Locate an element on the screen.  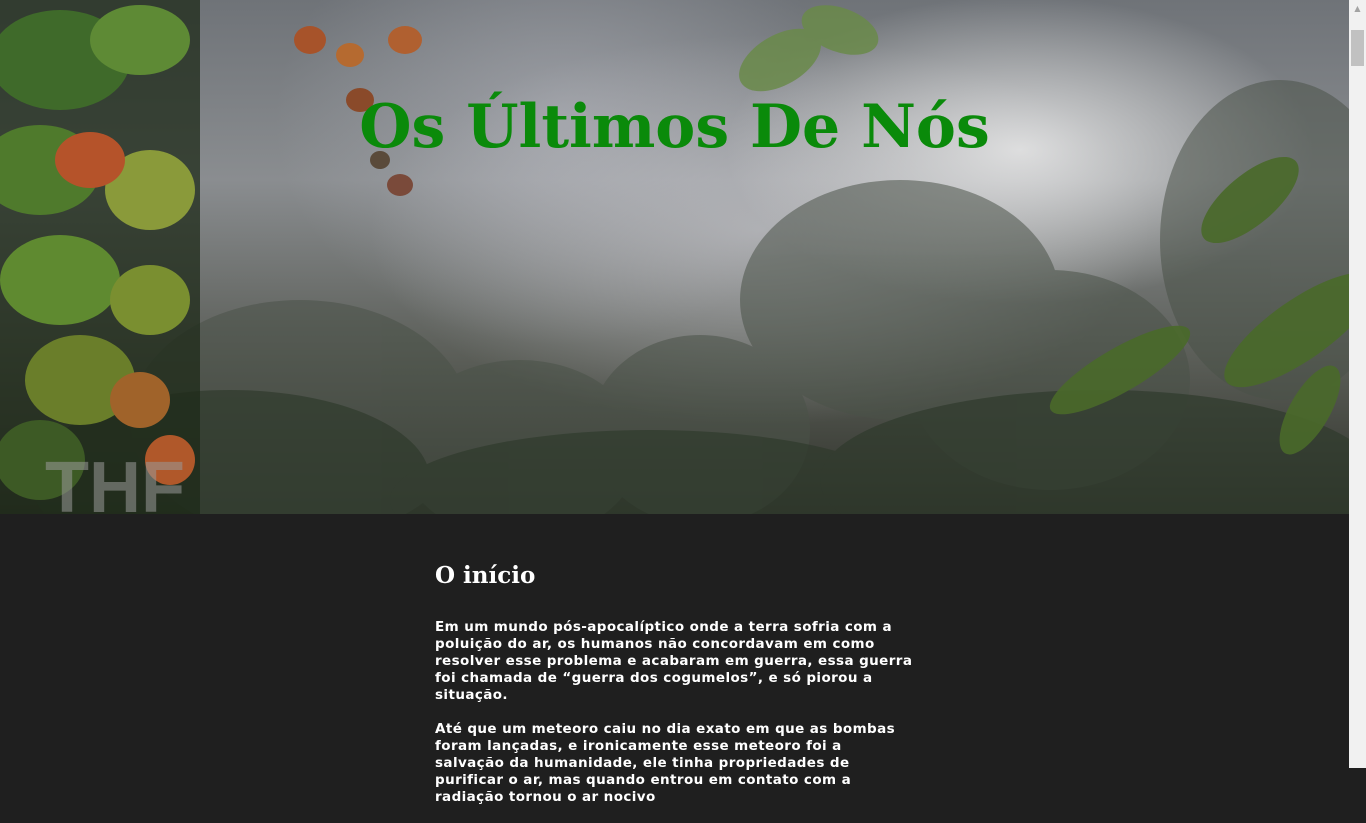
scrollbar-thumb is located at coordinates (1357, 48).